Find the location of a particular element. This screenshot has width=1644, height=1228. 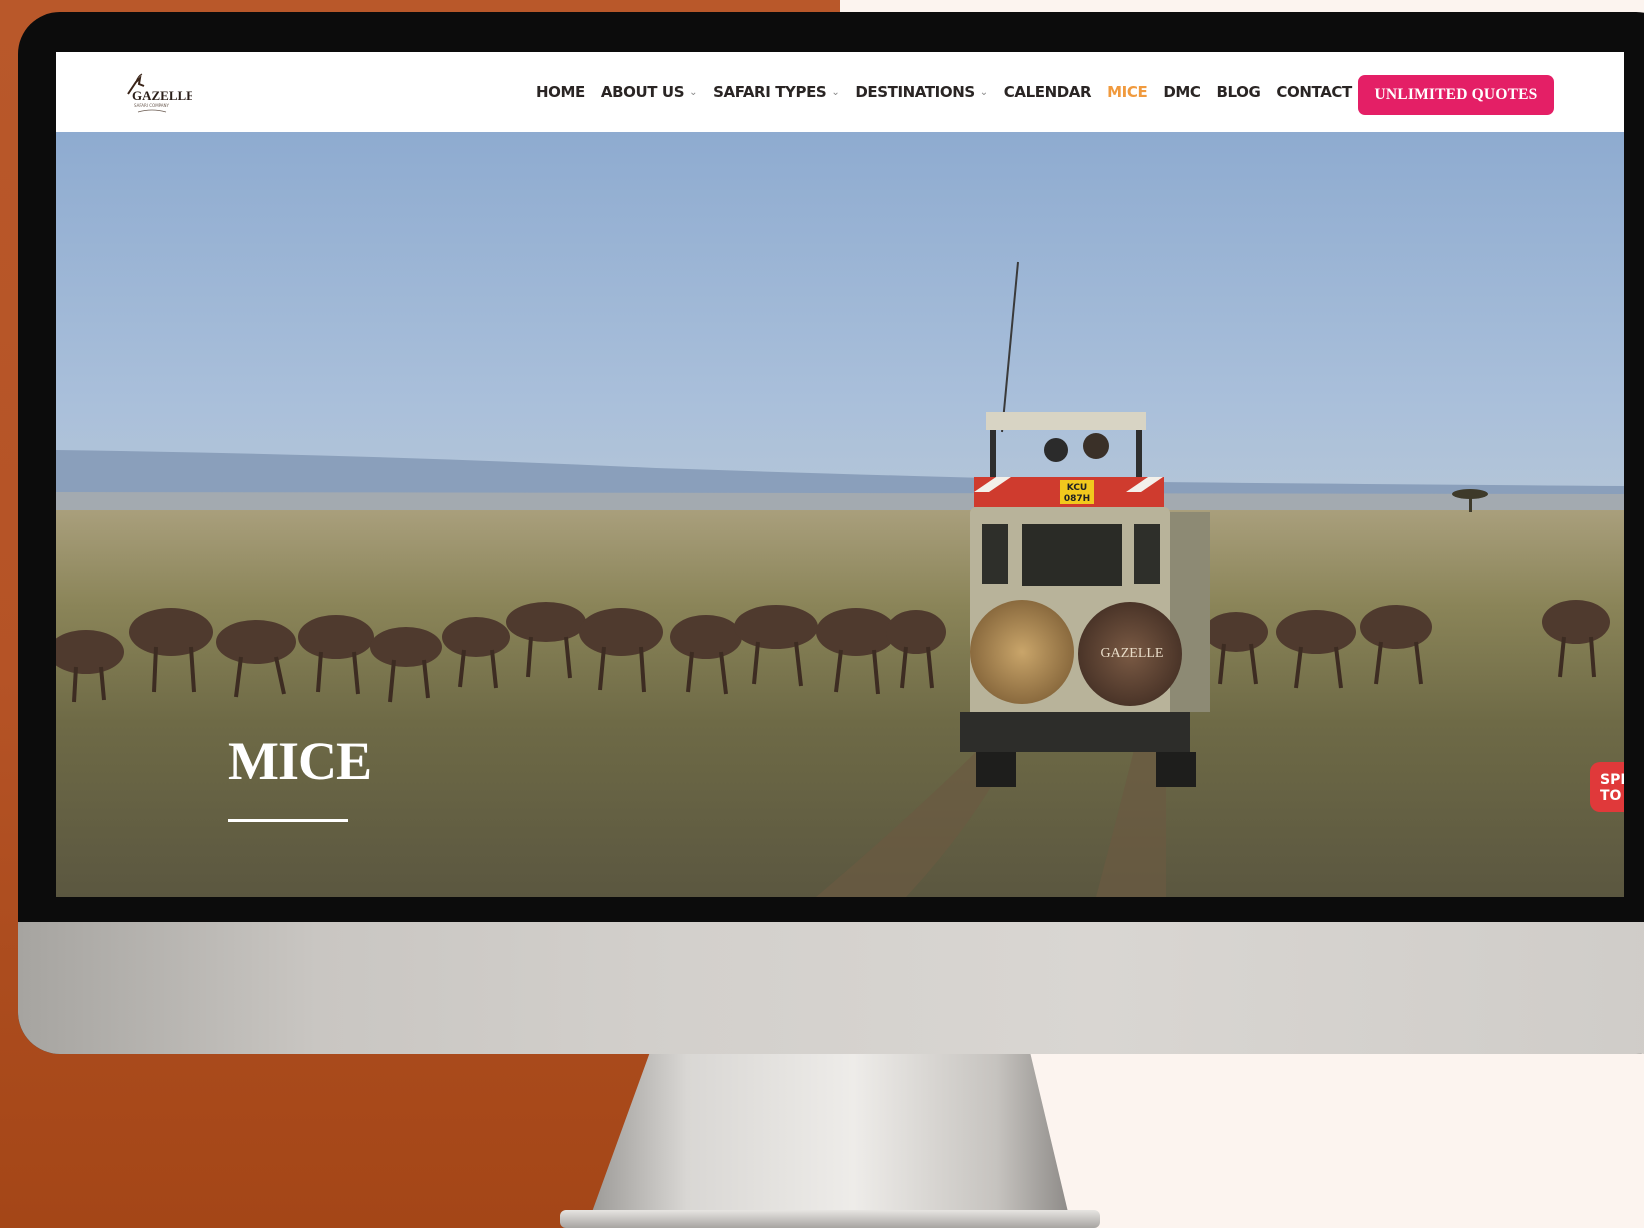

nav-label-home: HOME is located at coordinates (560, 92).